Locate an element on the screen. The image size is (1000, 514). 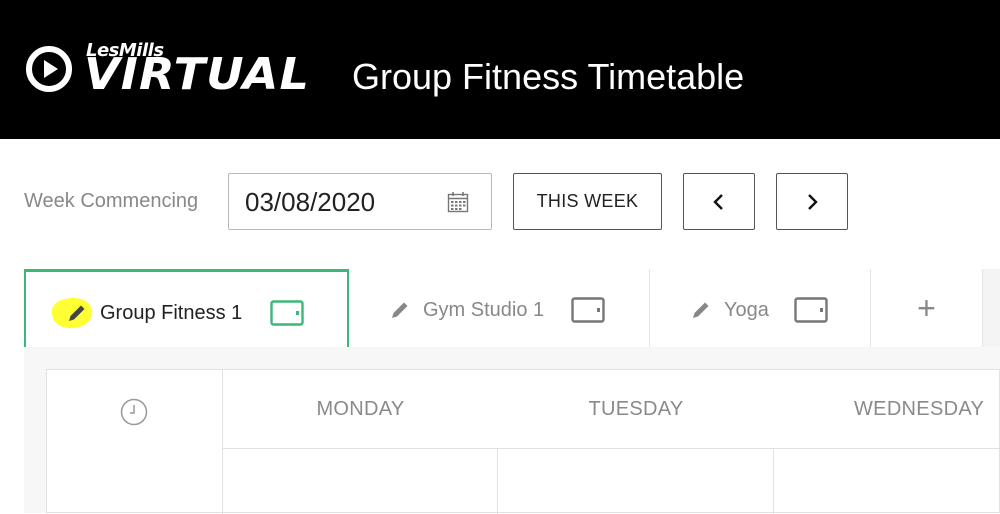
time-column is located at coordinates (135, 442).